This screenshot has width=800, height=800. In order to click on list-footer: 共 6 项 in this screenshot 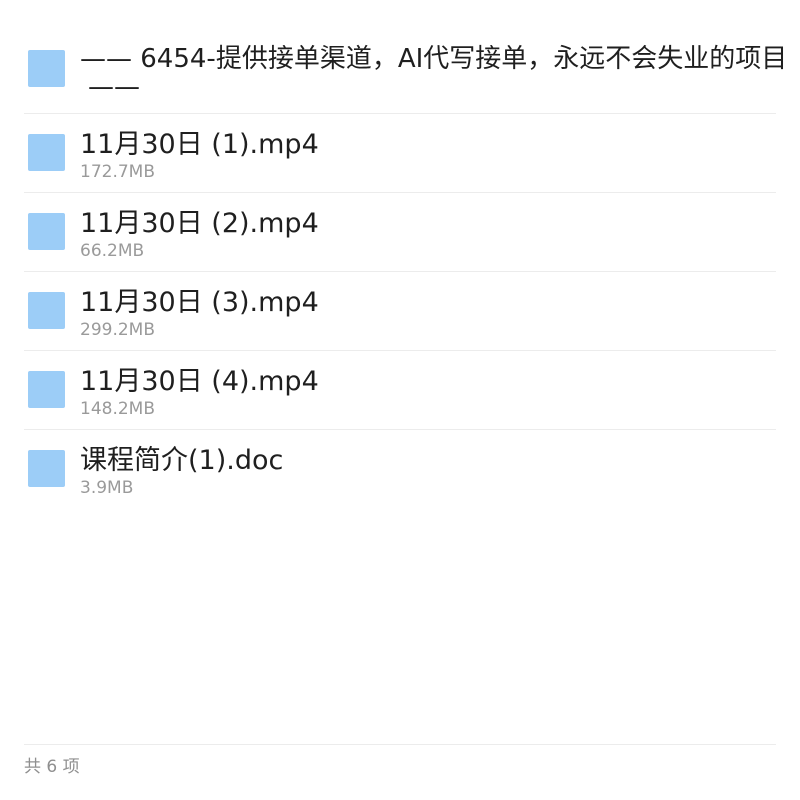, I will do `click(400, 760)`.